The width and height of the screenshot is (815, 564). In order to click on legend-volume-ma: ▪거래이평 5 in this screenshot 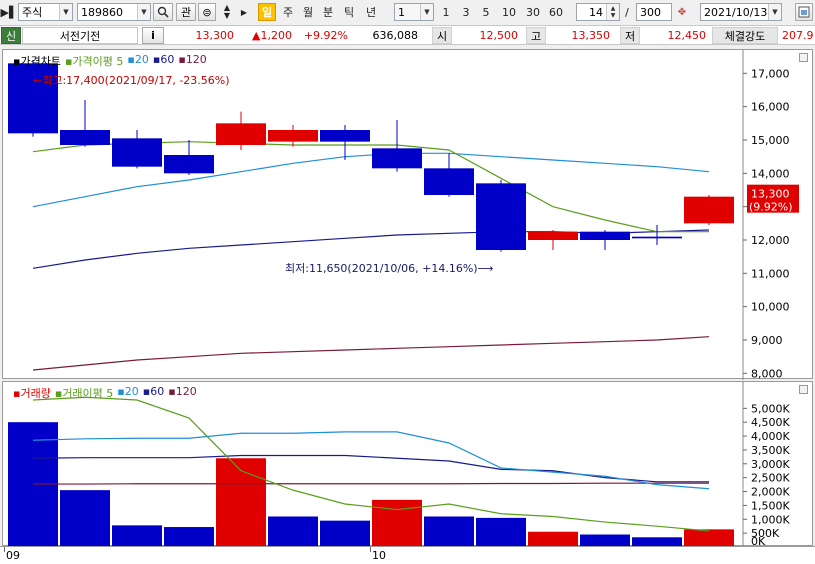, I will do `click(84, 393)`.